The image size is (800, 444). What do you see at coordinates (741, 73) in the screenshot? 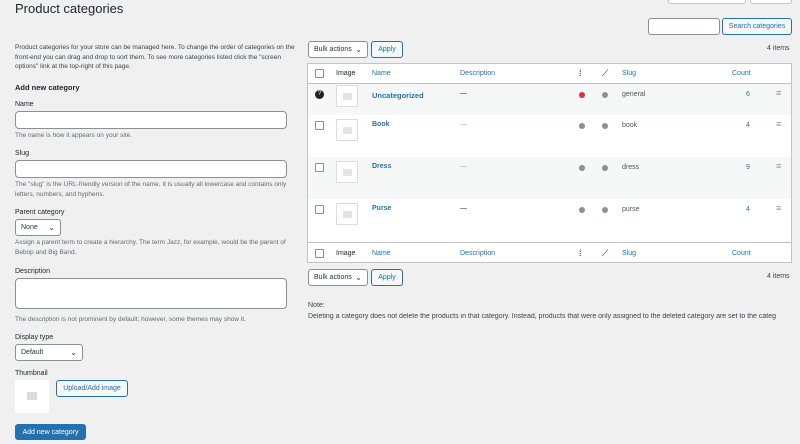
I see `column-count: Count` at bounding box center [741, 73].